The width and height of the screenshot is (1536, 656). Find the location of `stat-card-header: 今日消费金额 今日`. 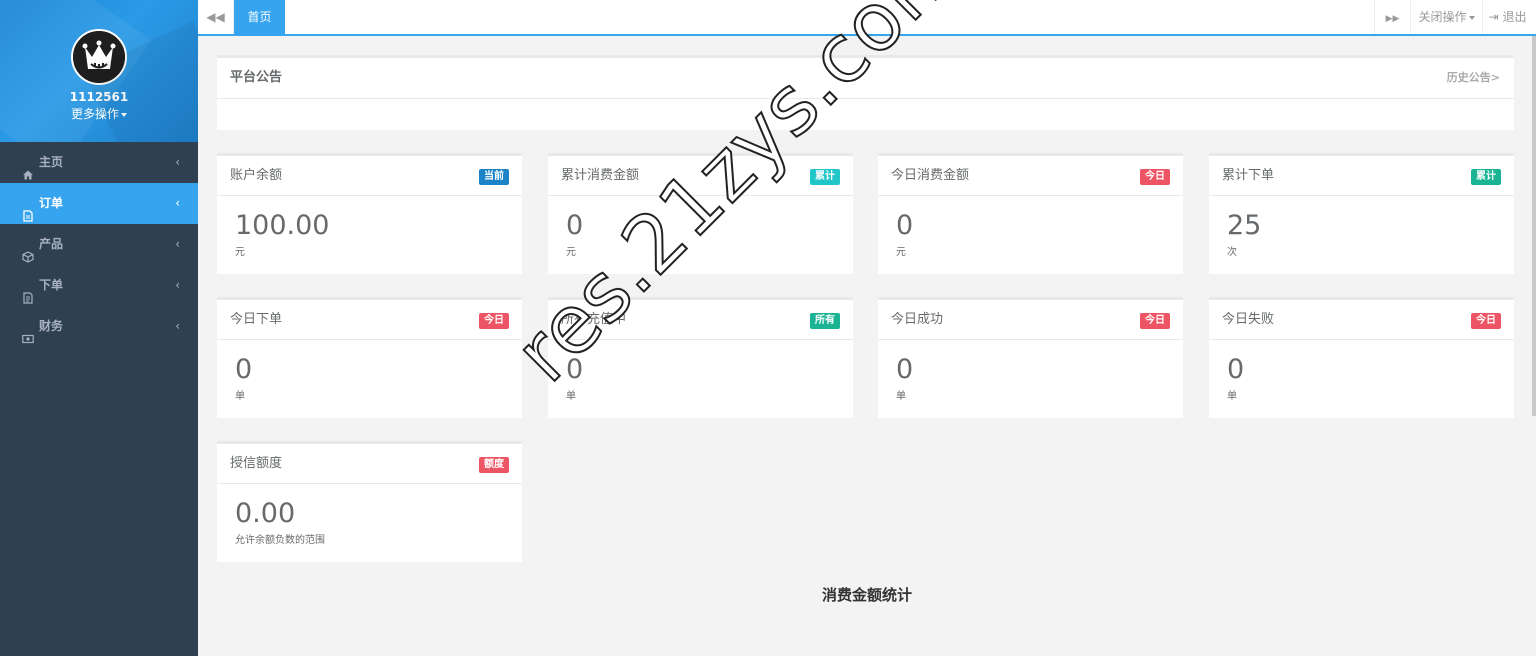

stat-card-header: 今日消费金额 今日 is located at coordinates (1030, 176).